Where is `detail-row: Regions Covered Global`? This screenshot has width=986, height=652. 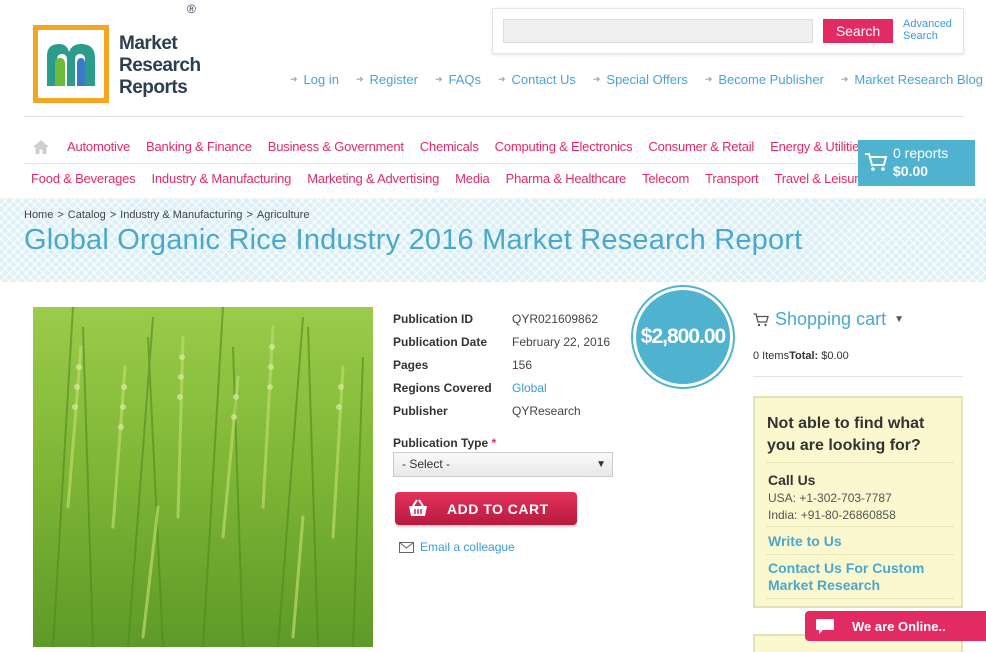
detail-row: Regions Covered Global is located at coordinates (501, 387).